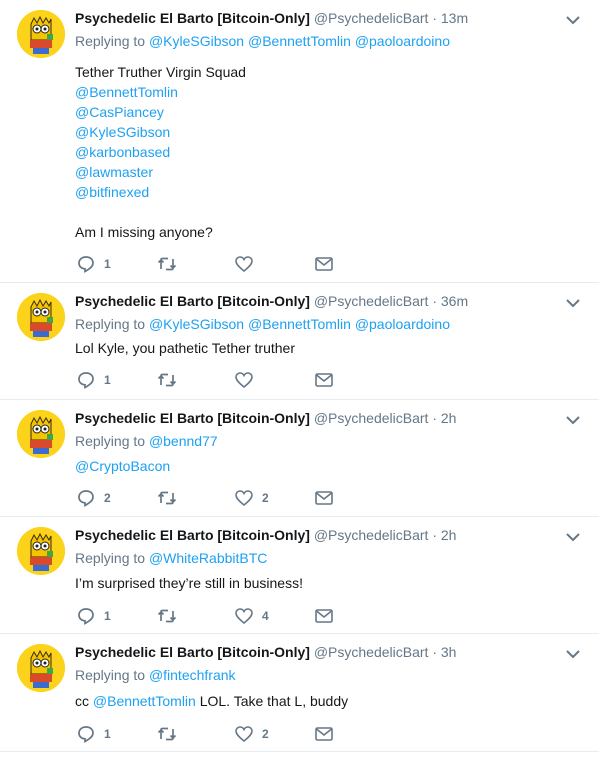 The width and height of the screenshot is (599, 762). I want to click on mention-link: @bitfinexed, so click(160, 192).